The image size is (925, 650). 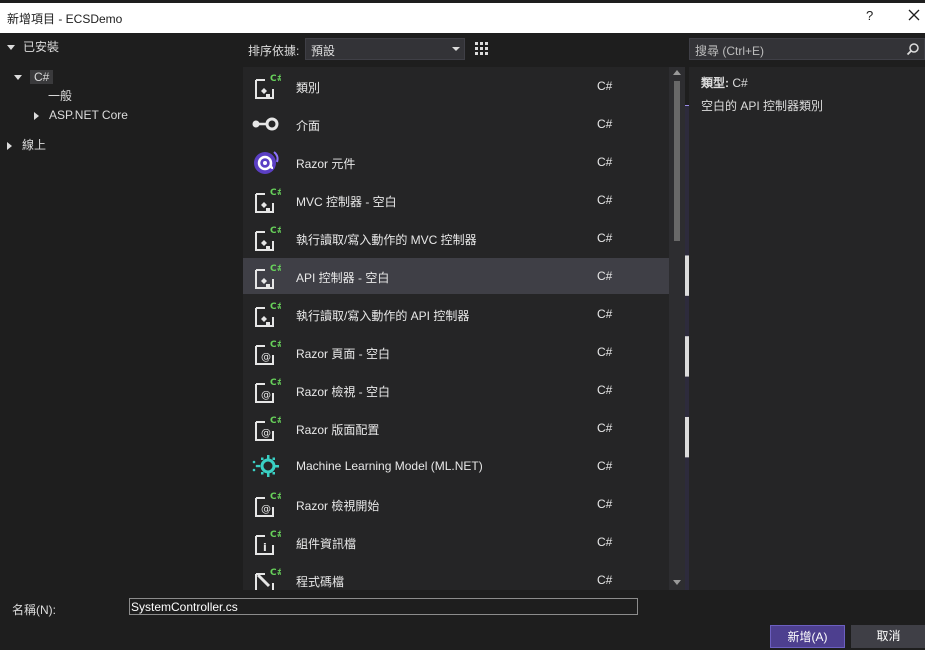 What do you see at coordinates (914, 15) in the screenshot?
I see `close-icon` at bounding box center [914, 15].